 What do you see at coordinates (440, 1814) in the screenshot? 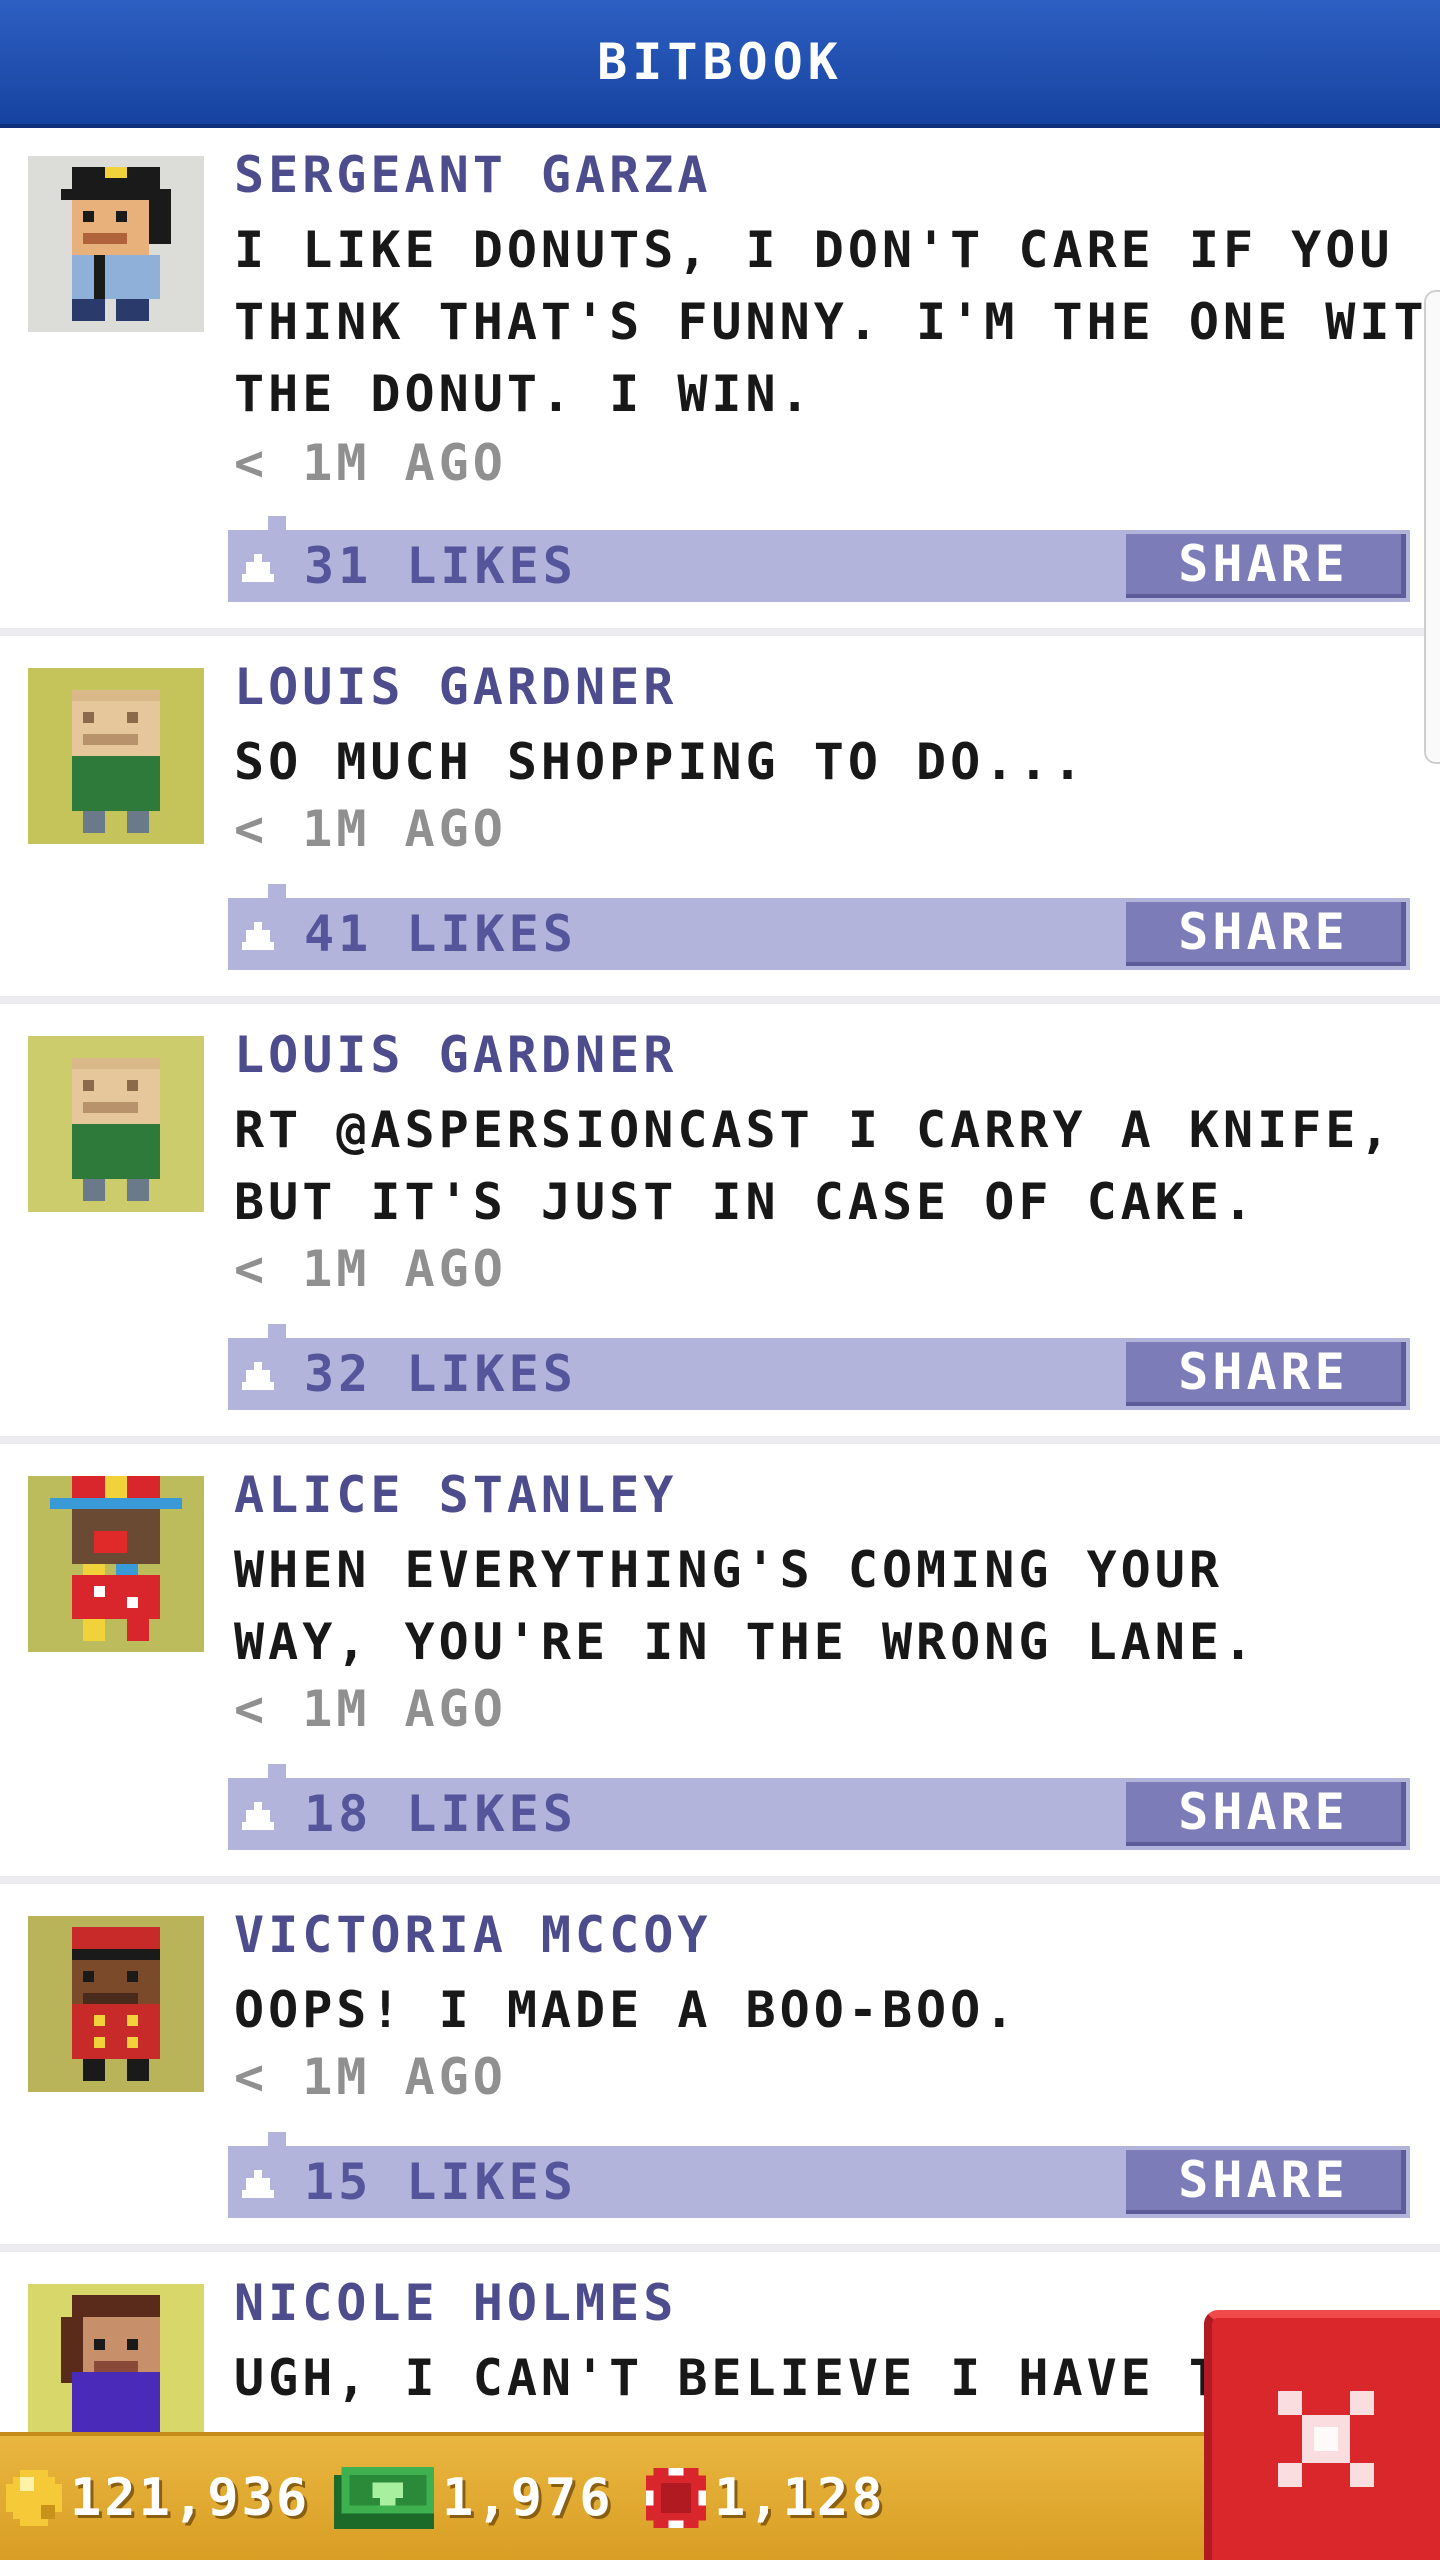
I see `likes-count: 18 LIKES` at bounding box center [440, 1814].